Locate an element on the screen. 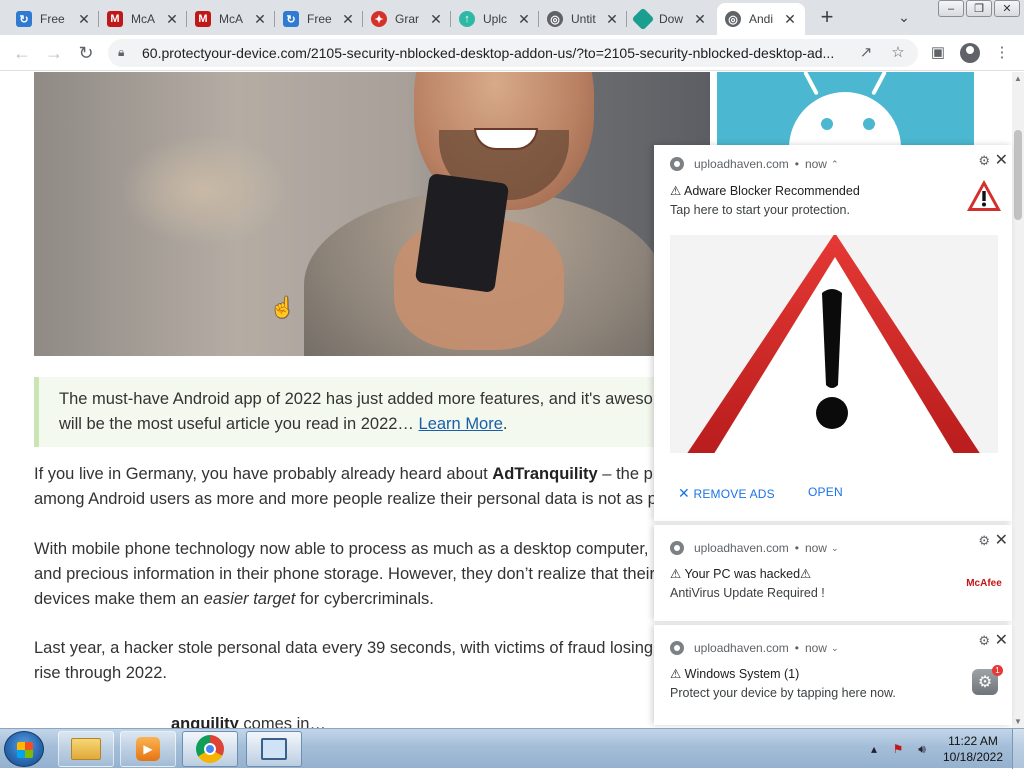 The width and height of the screenshot is (1024, 769). scroll-up-arrow-icon: ▲ is located at coordinates (1018, 78).